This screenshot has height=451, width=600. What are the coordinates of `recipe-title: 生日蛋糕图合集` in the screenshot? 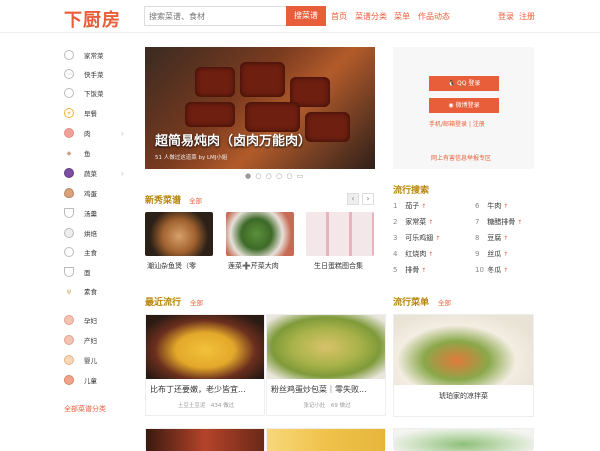 It's located at (348, 266).